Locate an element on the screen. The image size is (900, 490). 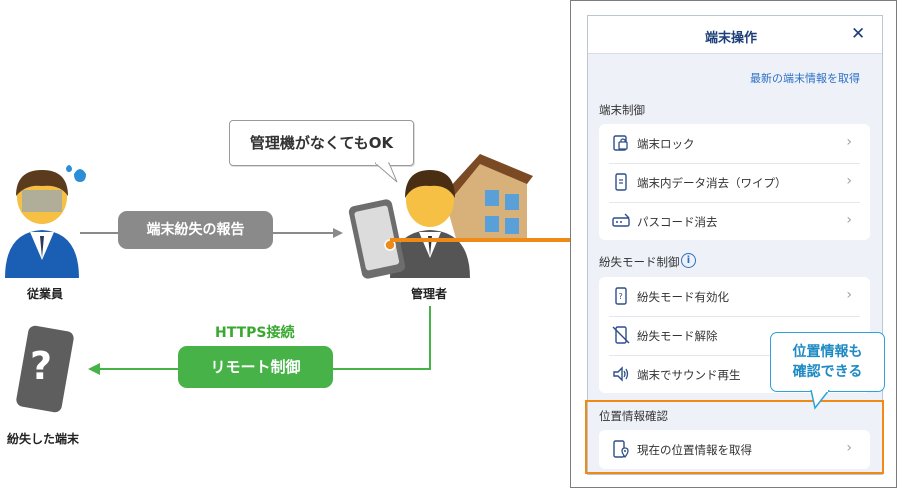
remote-pill: リモート制御 is located at coordinates (255, 367).